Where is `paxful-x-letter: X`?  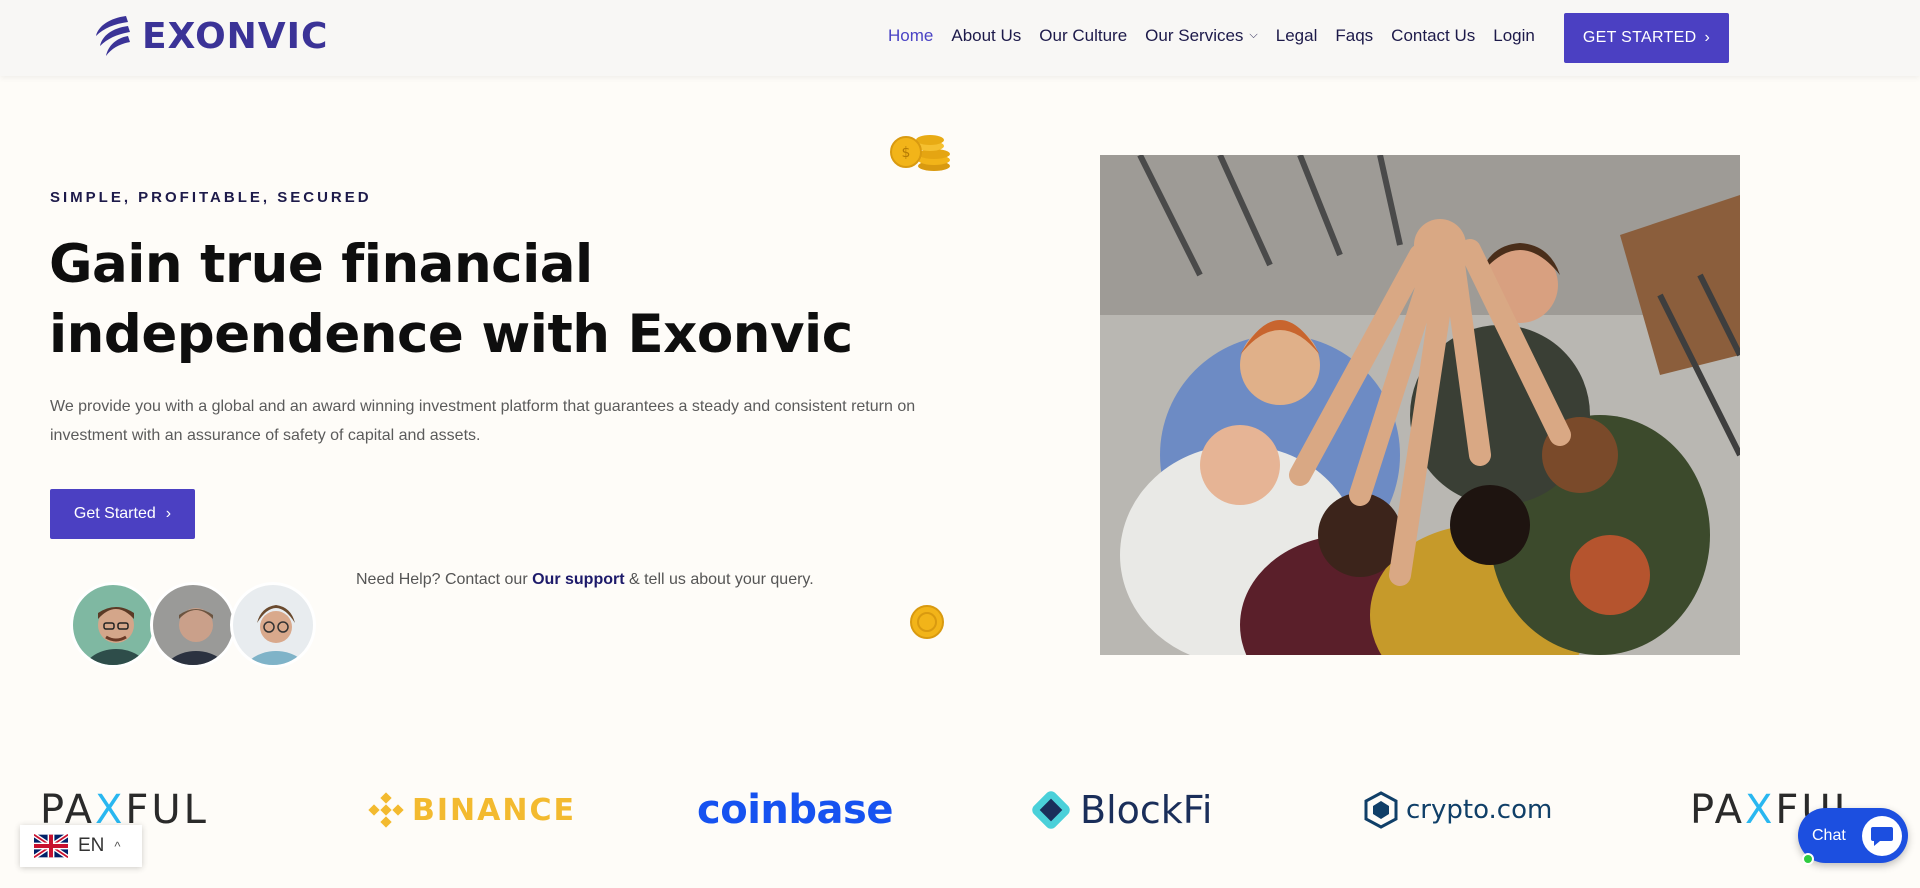 paxful-x-letter: X is located at coordinates (1760, 810).